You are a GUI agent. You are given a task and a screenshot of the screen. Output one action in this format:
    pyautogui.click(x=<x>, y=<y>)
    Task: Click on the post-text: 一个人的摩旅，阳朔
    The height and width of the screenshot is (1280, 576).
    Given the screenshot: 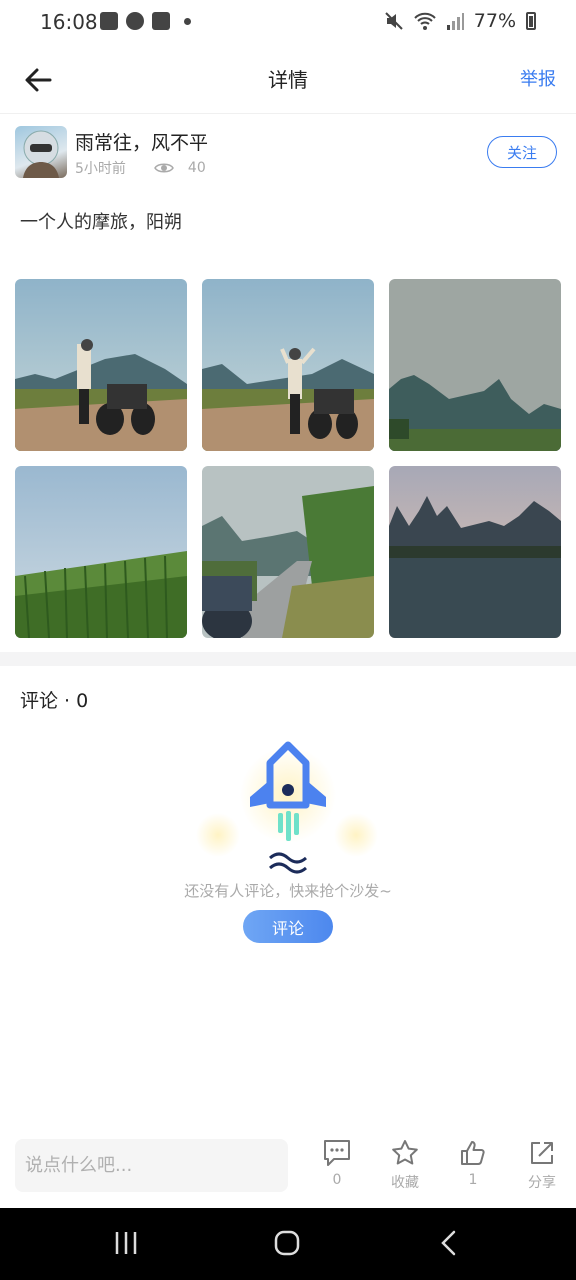 What is the action you would take?
    pyautogui.click(x=101, y=222)
    